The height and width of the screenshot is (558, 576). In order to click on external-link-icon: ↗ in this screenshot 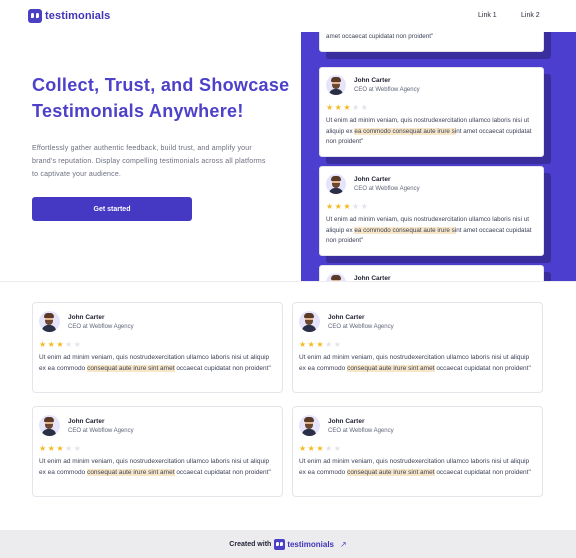, I will do `click(343, 544)`.